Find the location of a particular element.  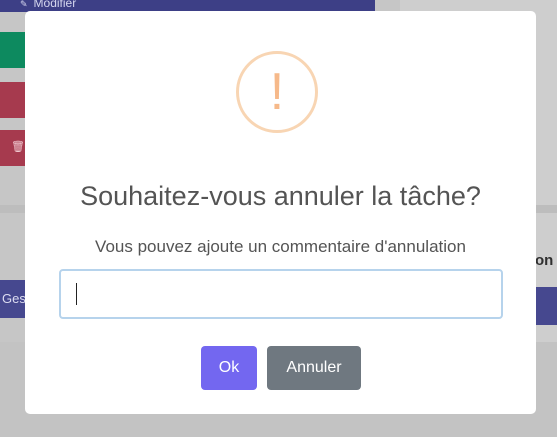

warning-icon-glyph: ! is located at coordinates (277, 92).